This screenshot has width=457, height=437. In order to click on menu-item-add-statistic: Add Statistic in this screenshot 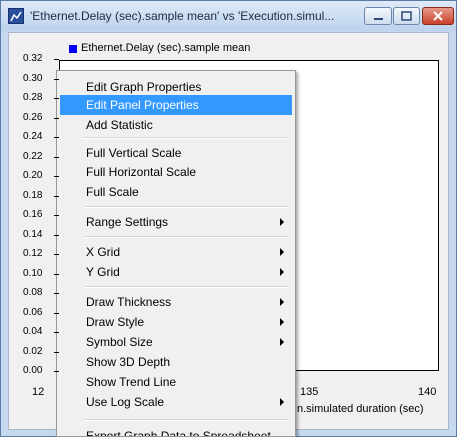, I will do `click(176, 125)`.